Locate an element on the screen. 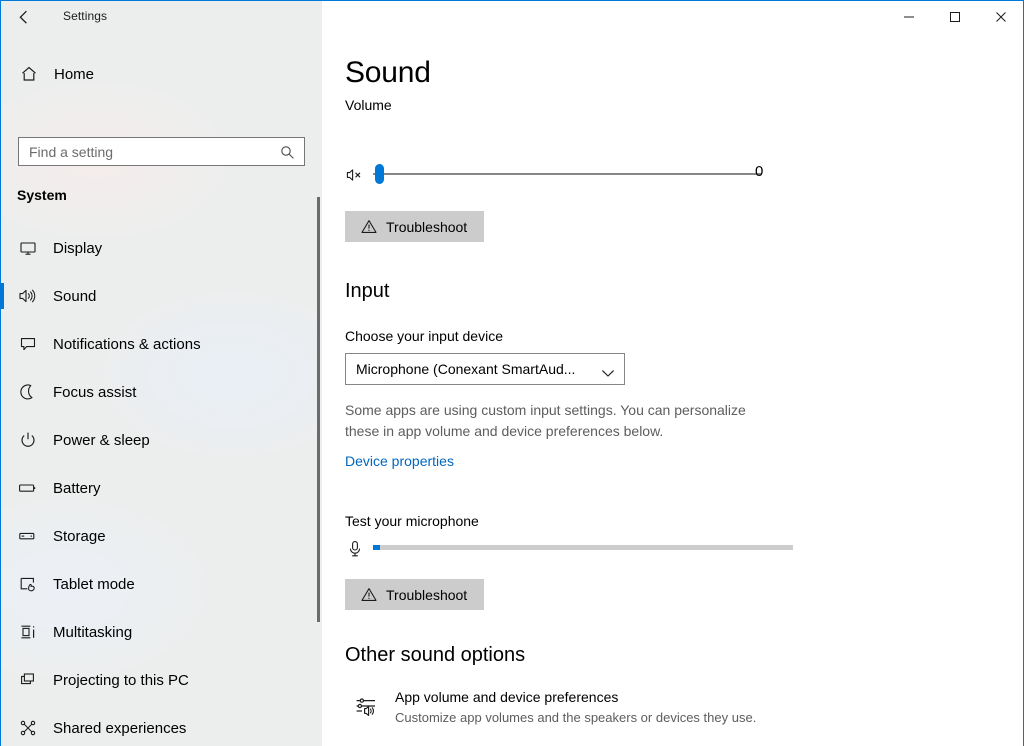  power-icon is located at coordinates (28, 440).